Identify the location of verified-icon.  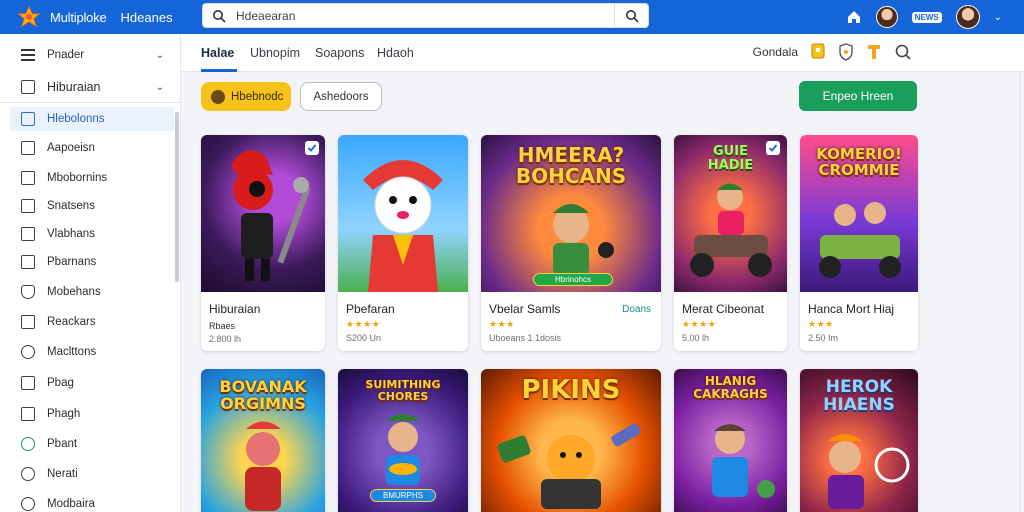
(773, 148).